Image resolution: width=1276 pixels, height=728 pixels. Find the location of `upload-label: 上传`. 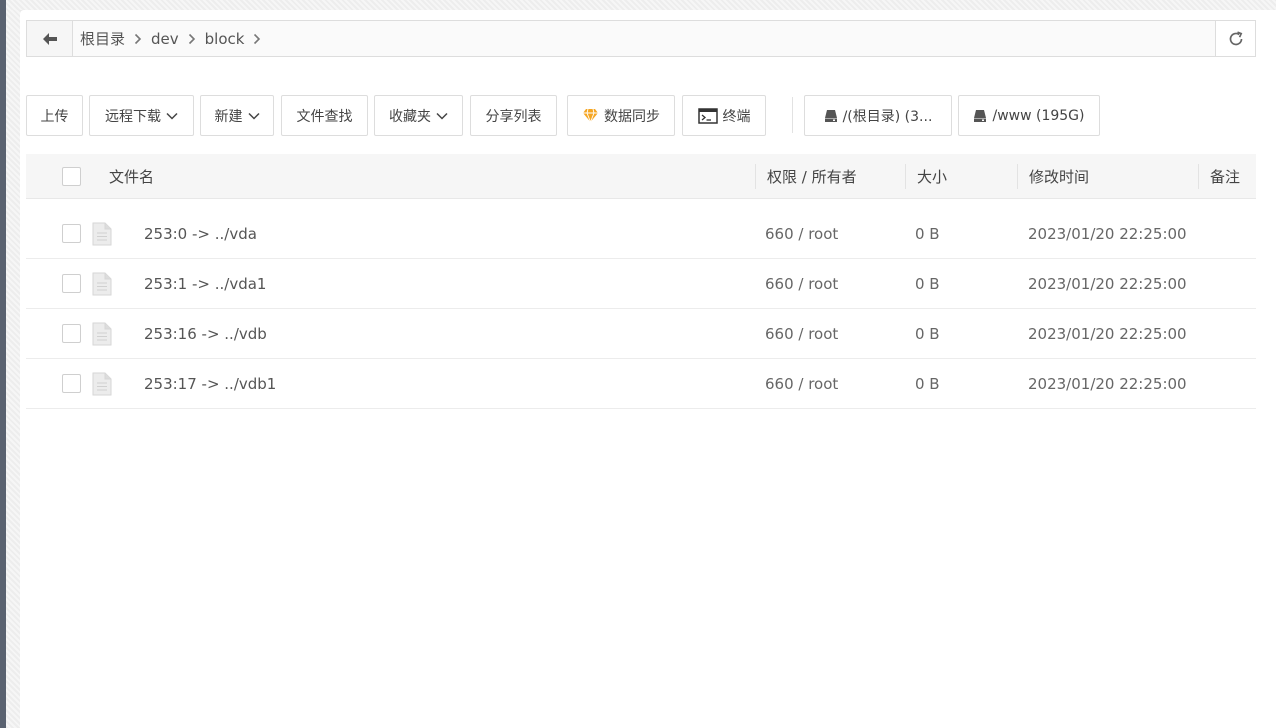

upload-label: 上传 is located at coordinates (54, 116).